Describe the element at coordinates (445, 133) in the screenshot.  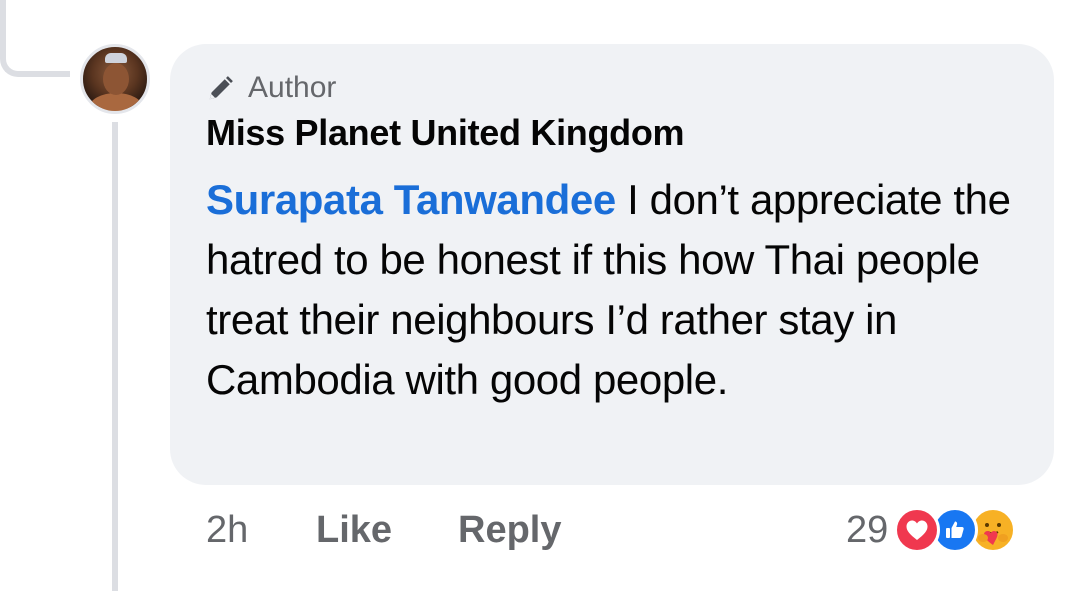
I see `comment-author-name: Miss Planet United Kingdom` at that location.